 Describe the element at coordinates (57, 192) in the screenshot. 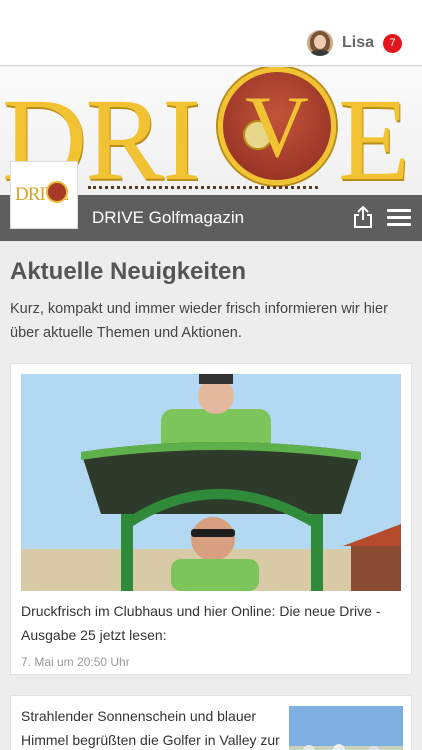

I see `logo-emblem` at that location.